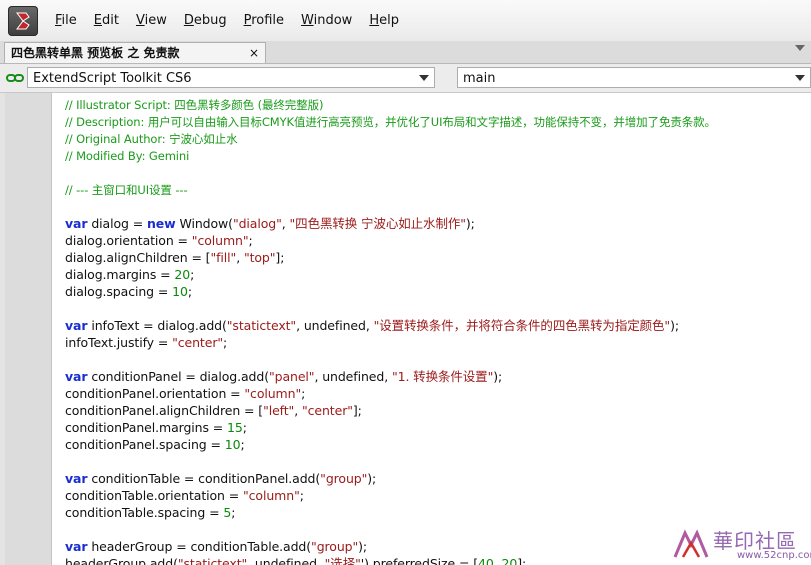  Describe the element at coordinates (774, 555) in the screenshot. I see `watermark-url: www.52cnp.com` at that location.